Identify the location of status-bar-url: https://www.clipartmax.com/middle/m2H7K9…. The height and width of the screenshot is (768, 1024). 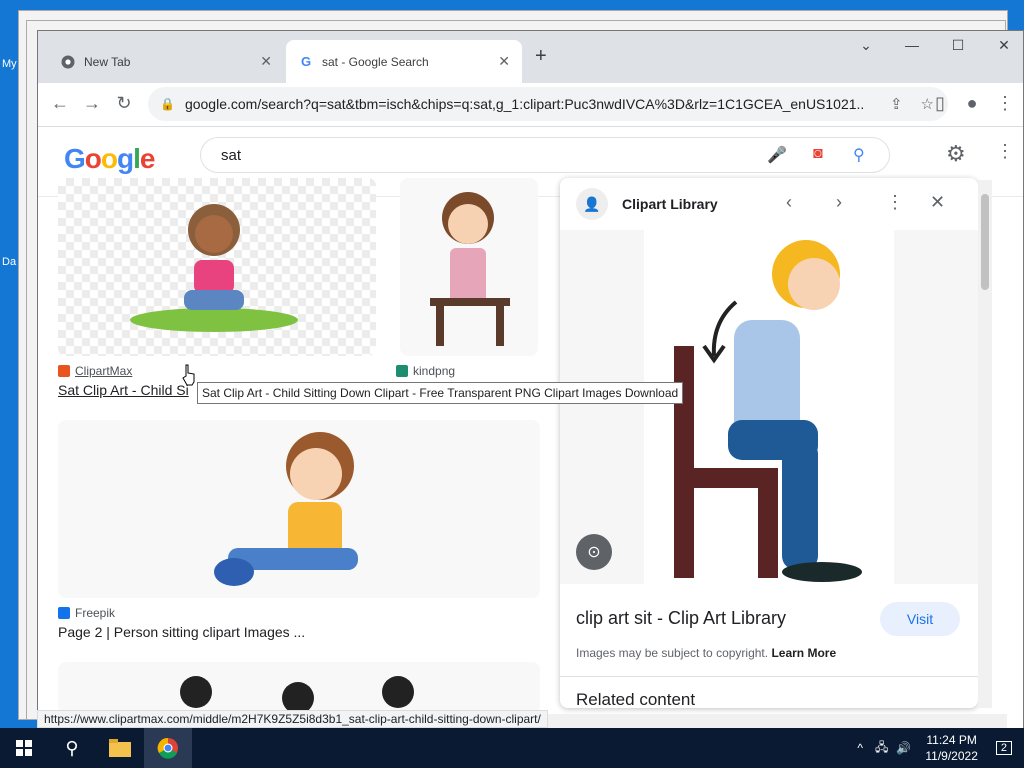
(292, 719).